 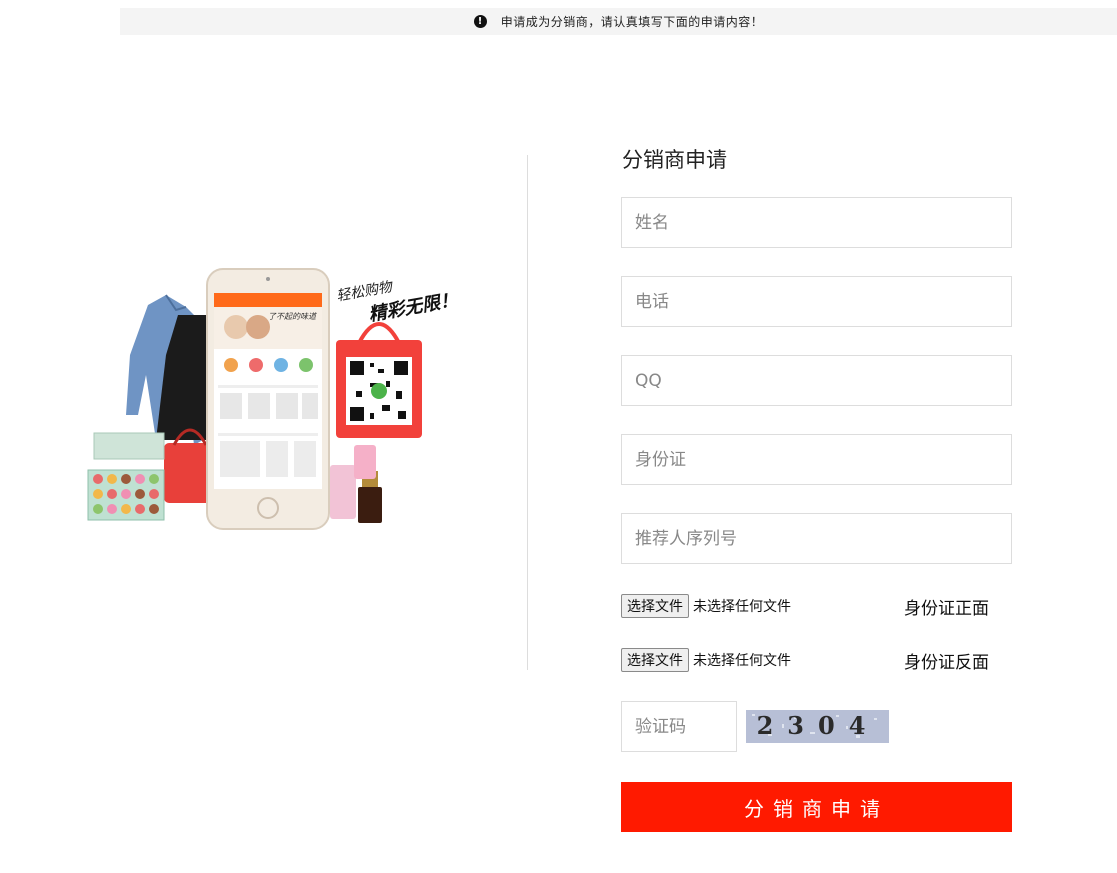 I want to click on id-back-file-button: 选择文件, so click(x=655, y=660).